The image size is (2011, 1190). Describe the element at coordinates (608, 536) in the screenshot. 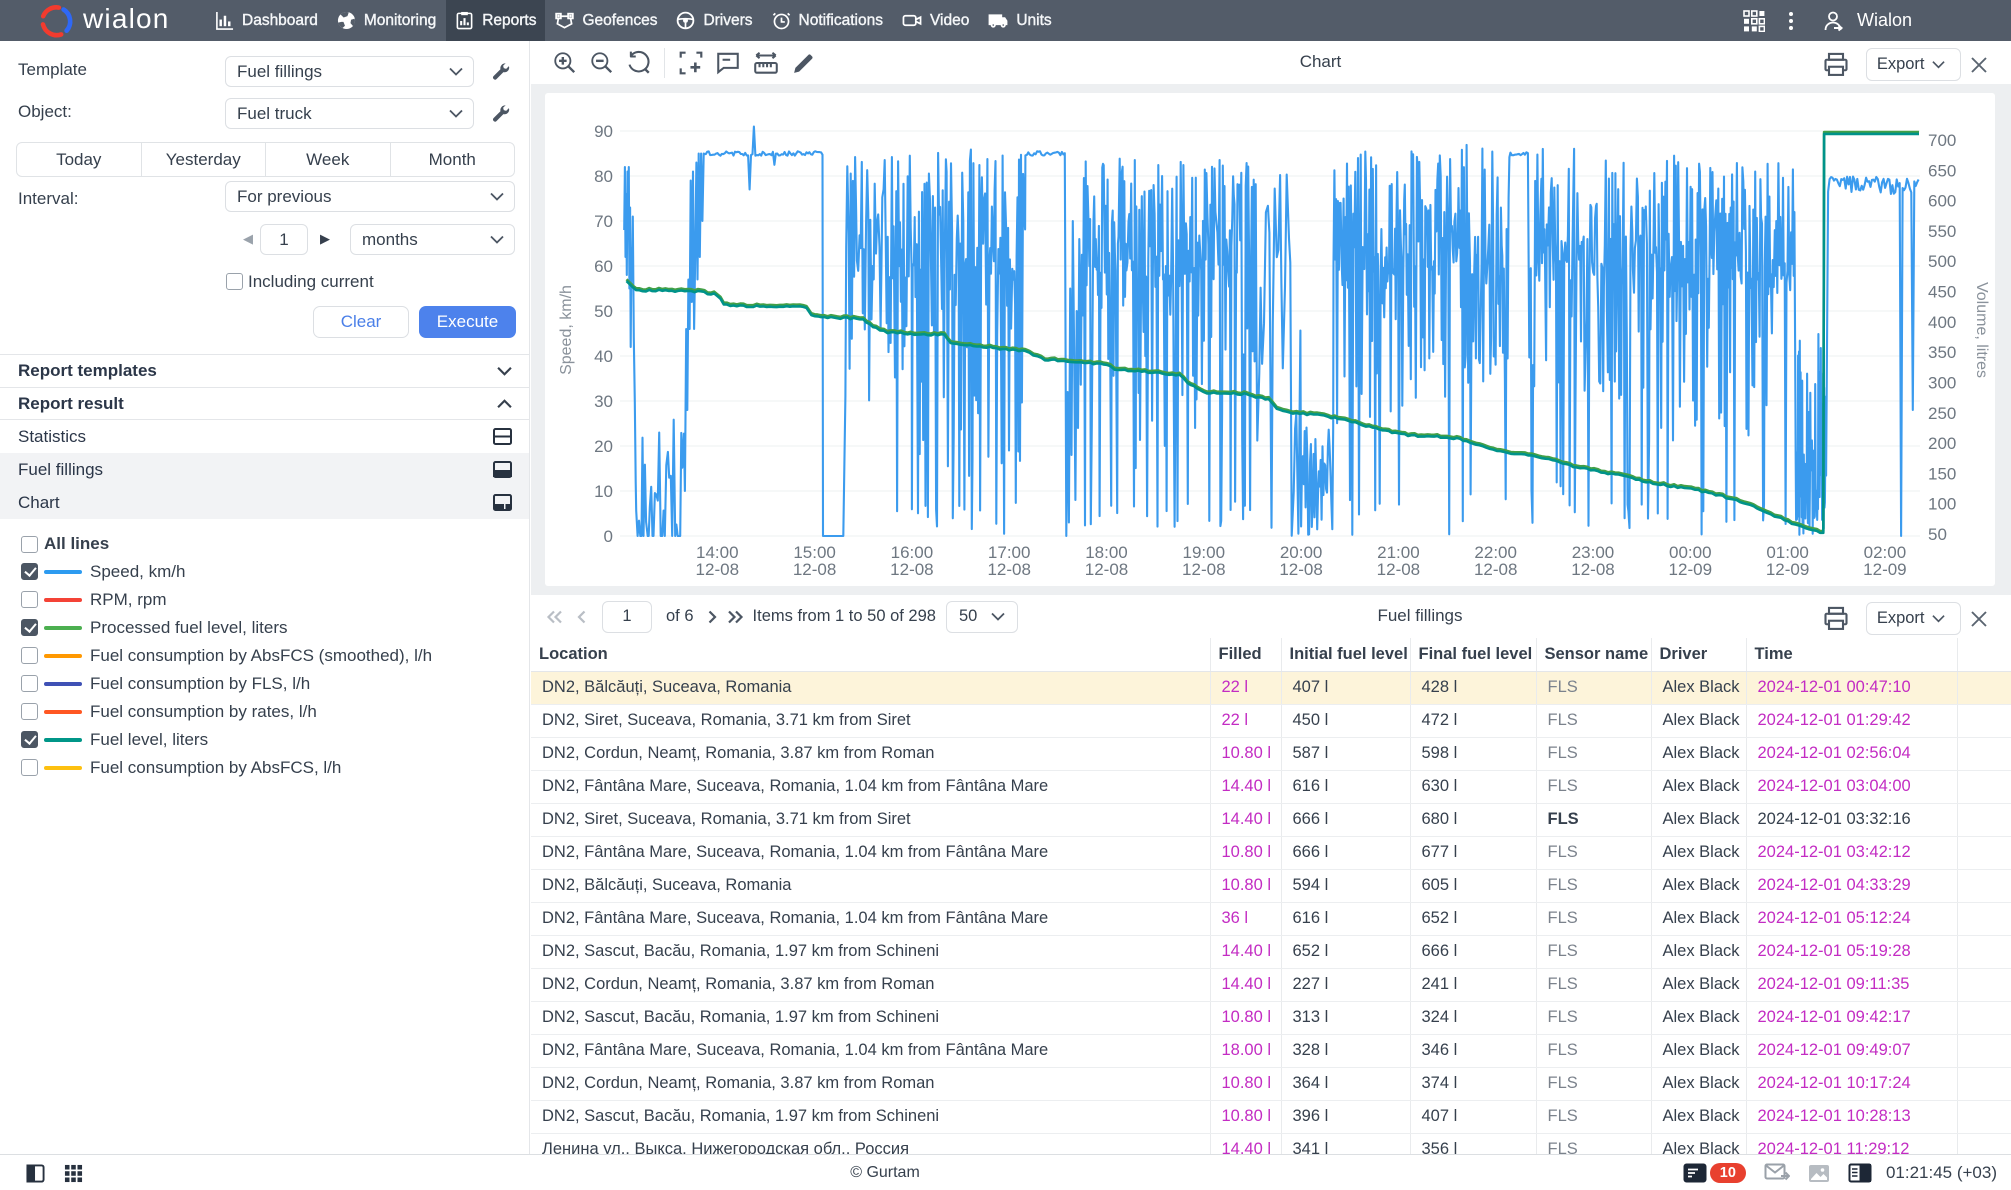

I see `svg-text: 0` at that location.